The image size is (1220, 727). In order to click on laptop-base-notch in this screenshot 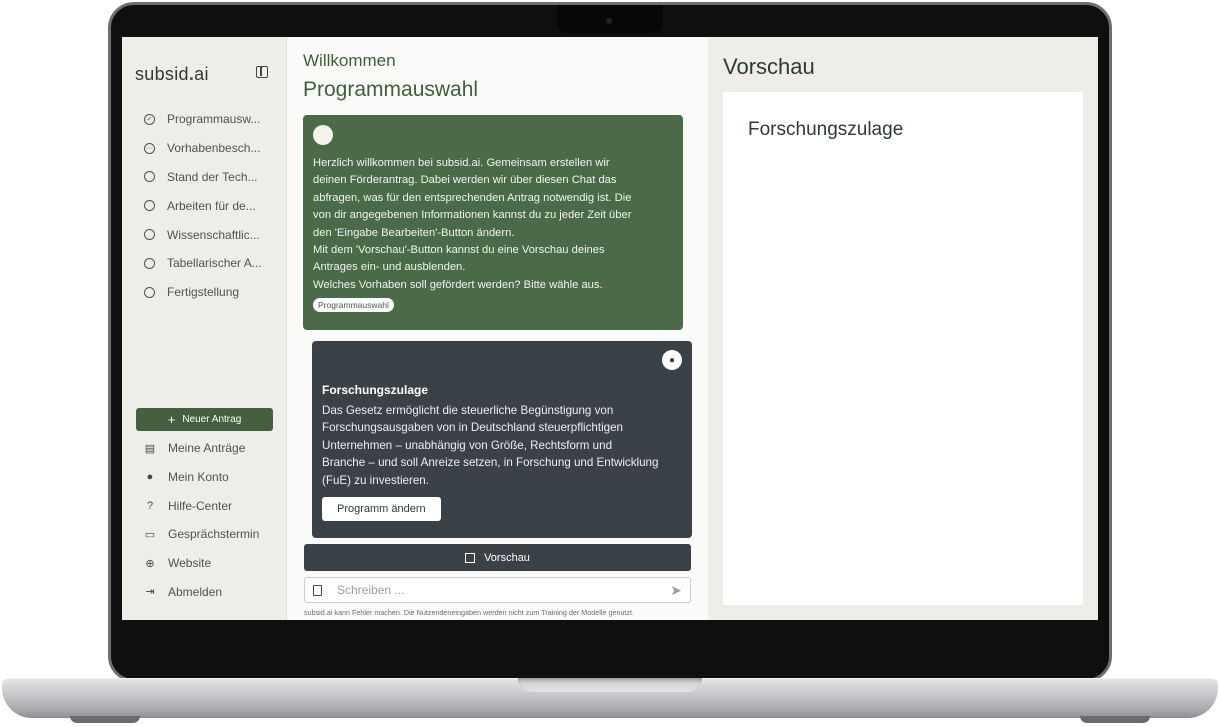, I will do `click(610, 685)`.